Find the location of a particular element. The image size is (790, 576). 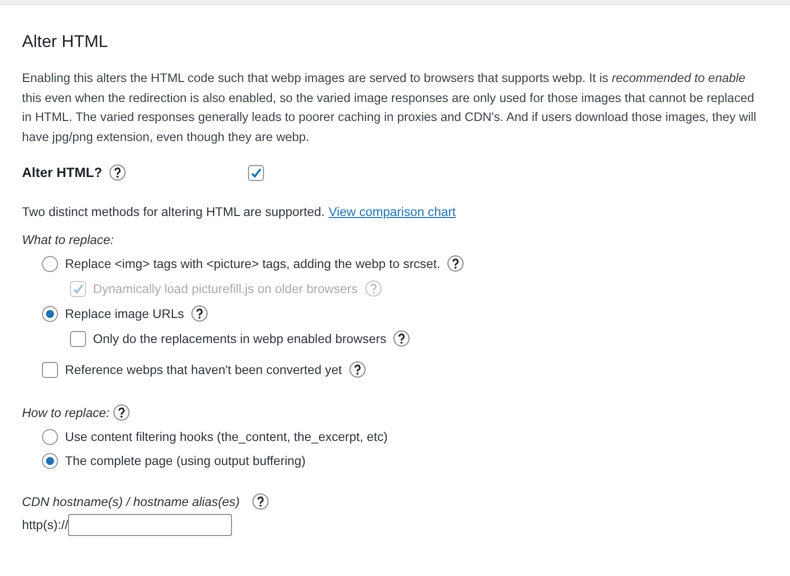

description: Enabling this alters the HTML code such that webp images are served to browsers that supports webp. It is recommended to enable this even when the redirection is also enabled, so the varied image responses are only used for those images that cannot be replaced in HTML. The varied responses generally leads to poorer caching in proxies and CDN's. And if users download those images, they will have jpg/png extension, even though they are webp. is located at coordinates (390, 108).